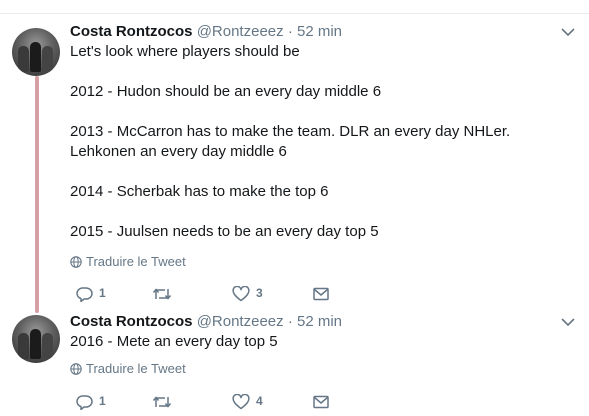  Describe the element at coordinates (259, 401) in the screenshot. I see `like-count: 4` at that location.